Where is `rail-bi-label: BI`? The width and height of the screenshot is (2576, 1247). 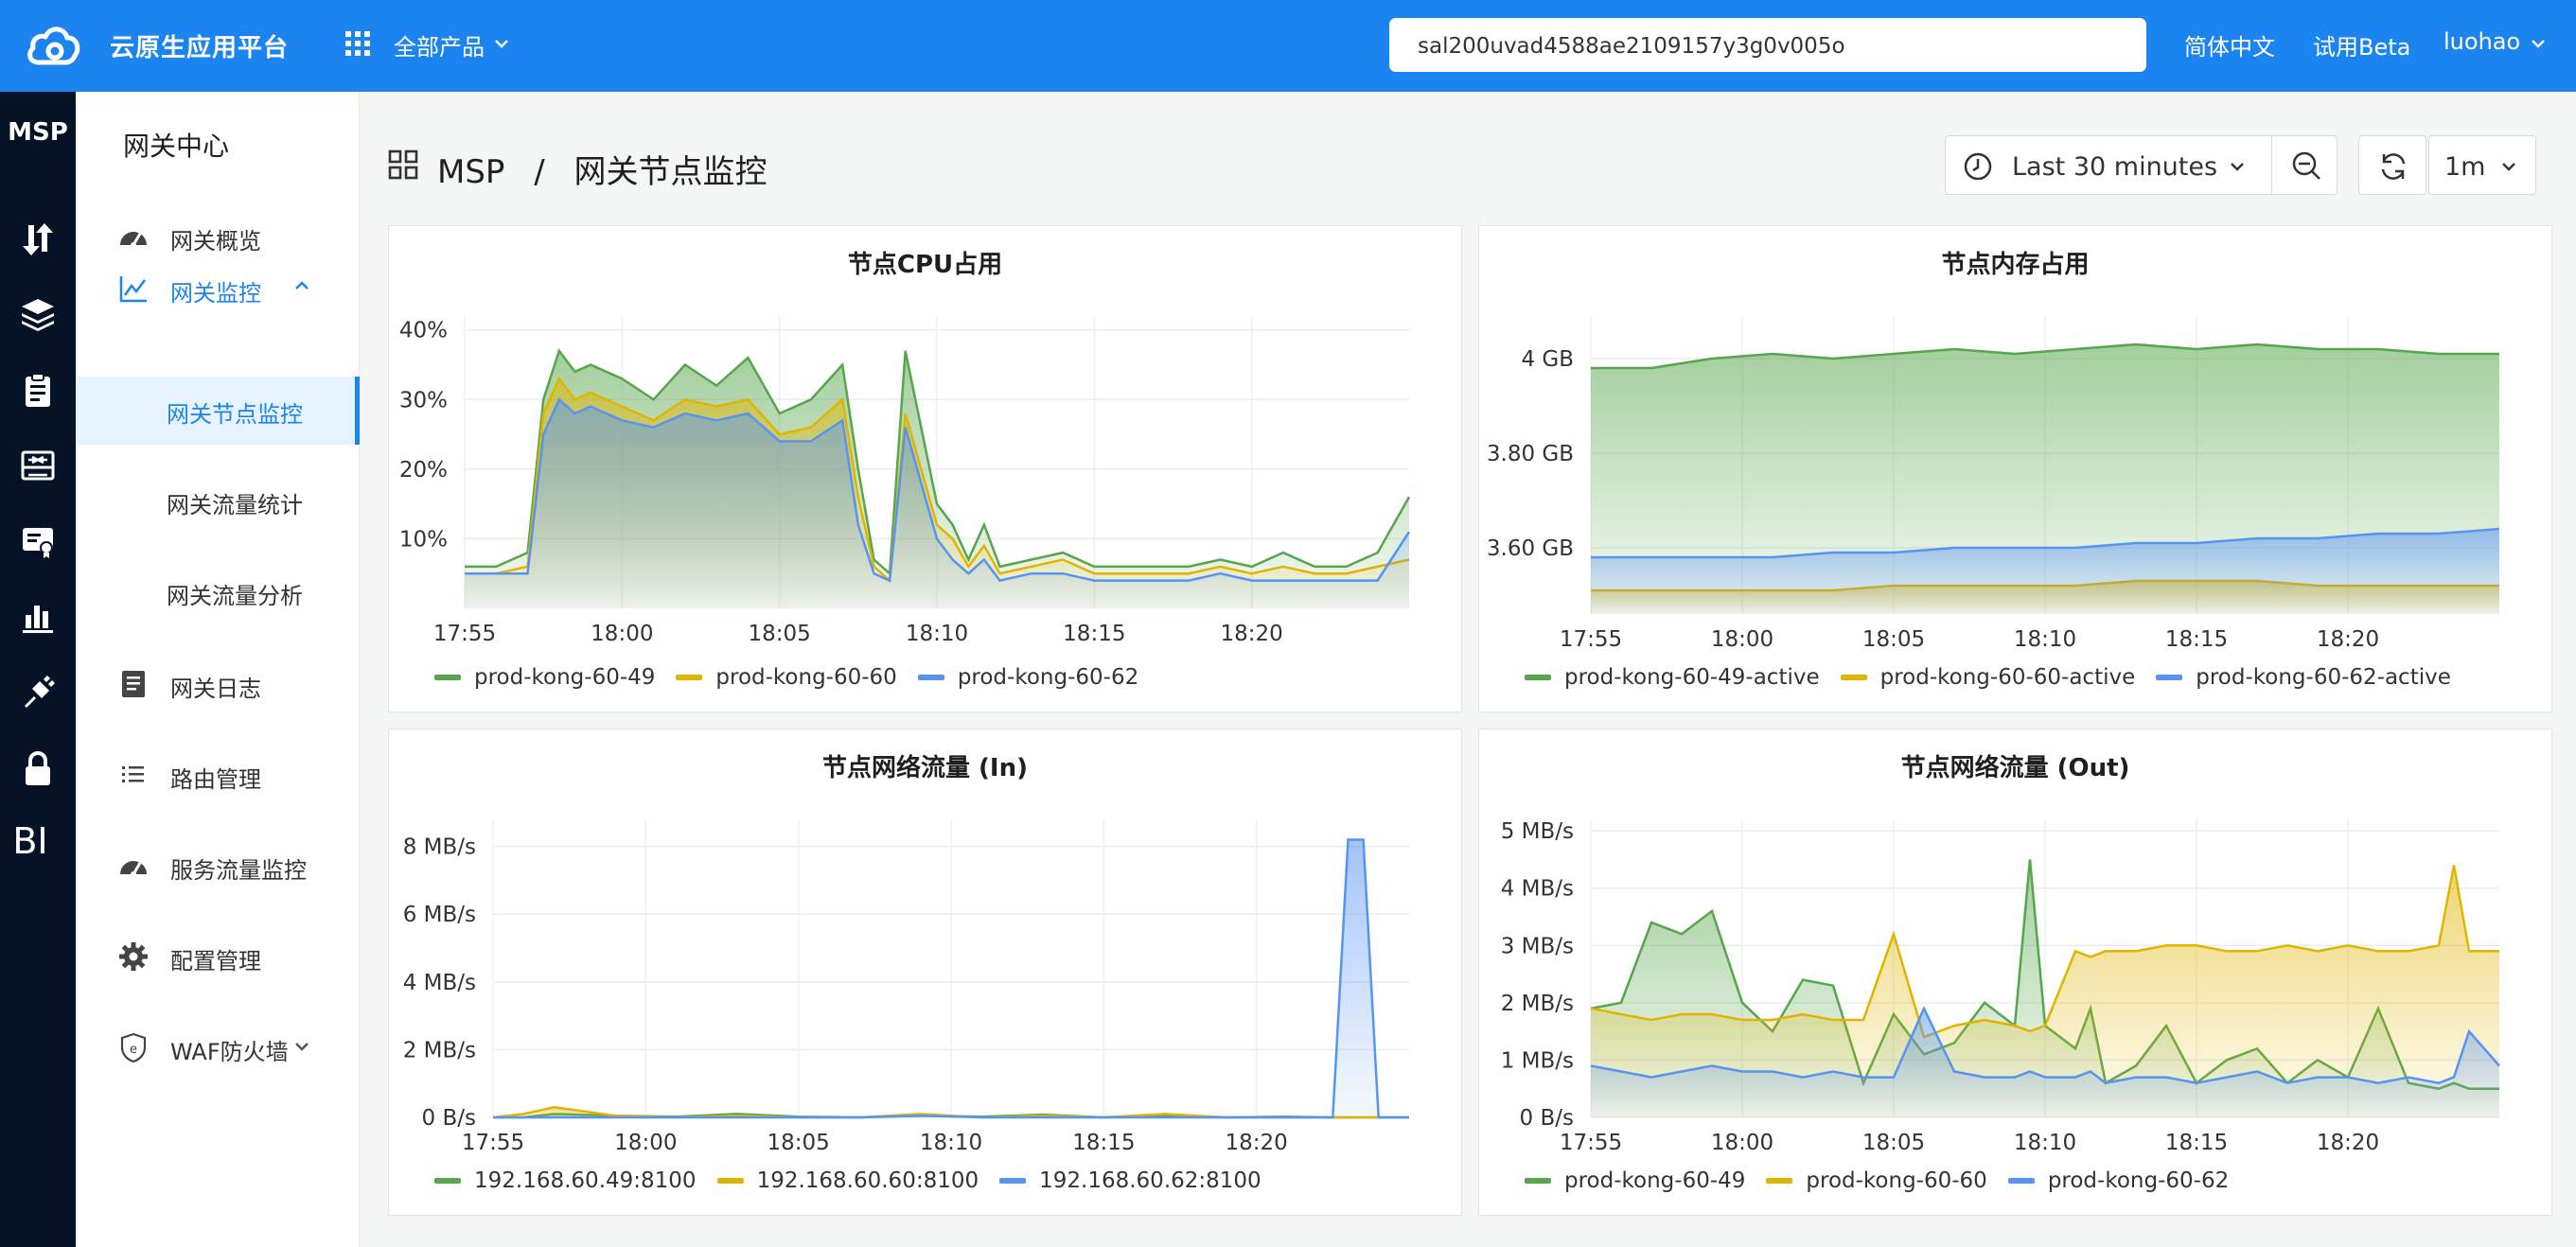
rail-bi-label: BI is located at coordinates (30, 841).